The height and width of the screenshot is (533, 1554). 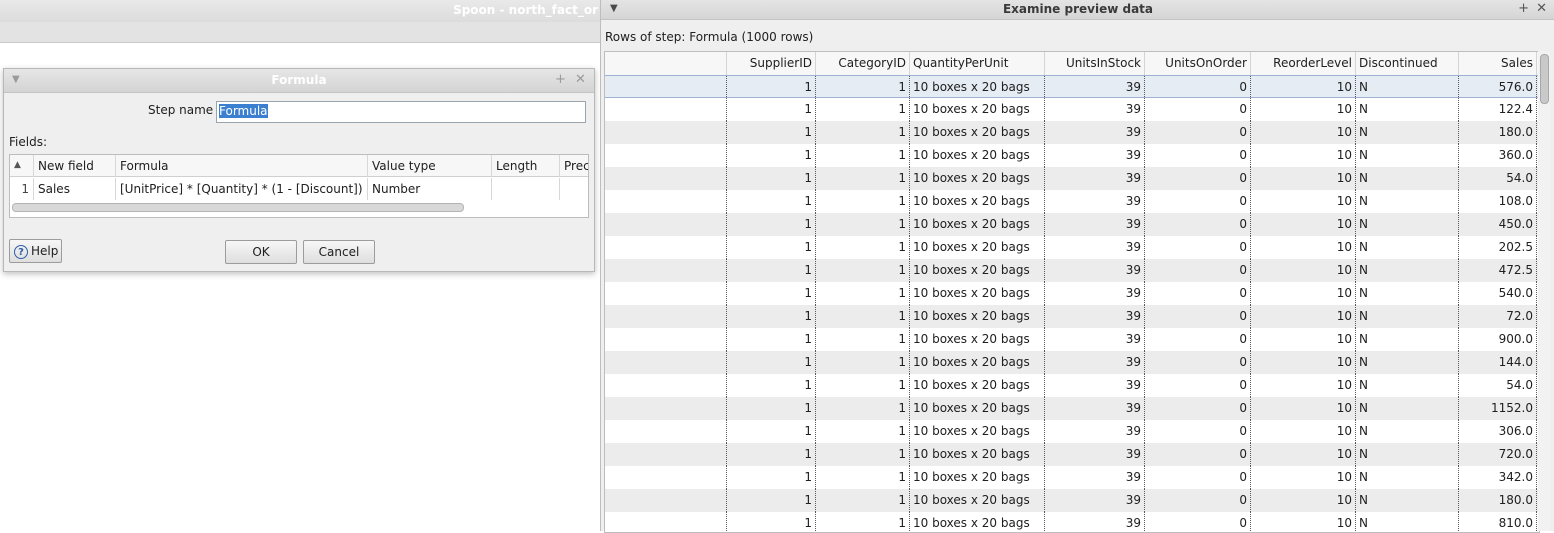 What do you see at coordinates (1498, 63) in the screenshot?
I see `column-header-sales: Sales` at bounding box center [1498, 63].